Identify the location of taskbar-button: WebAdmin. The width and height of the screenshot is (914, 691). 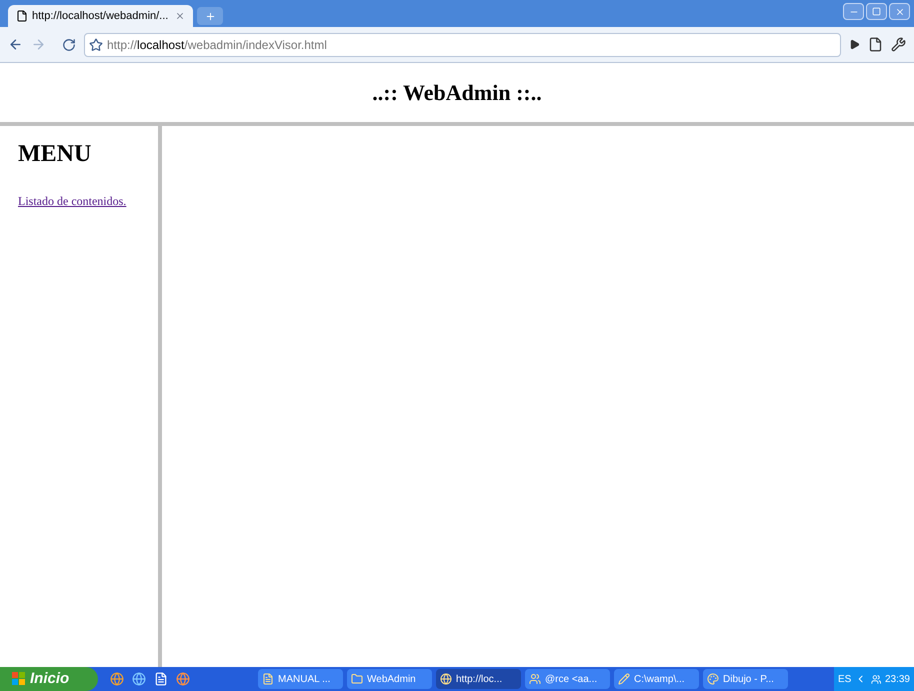
(389, 679).